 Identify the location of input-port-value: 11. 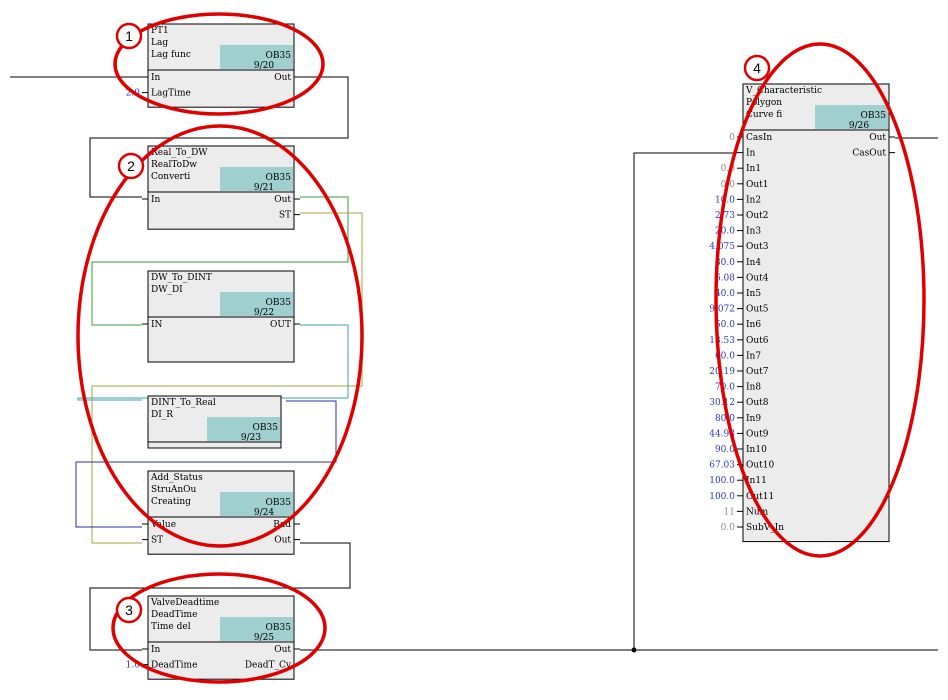
(729, 512).